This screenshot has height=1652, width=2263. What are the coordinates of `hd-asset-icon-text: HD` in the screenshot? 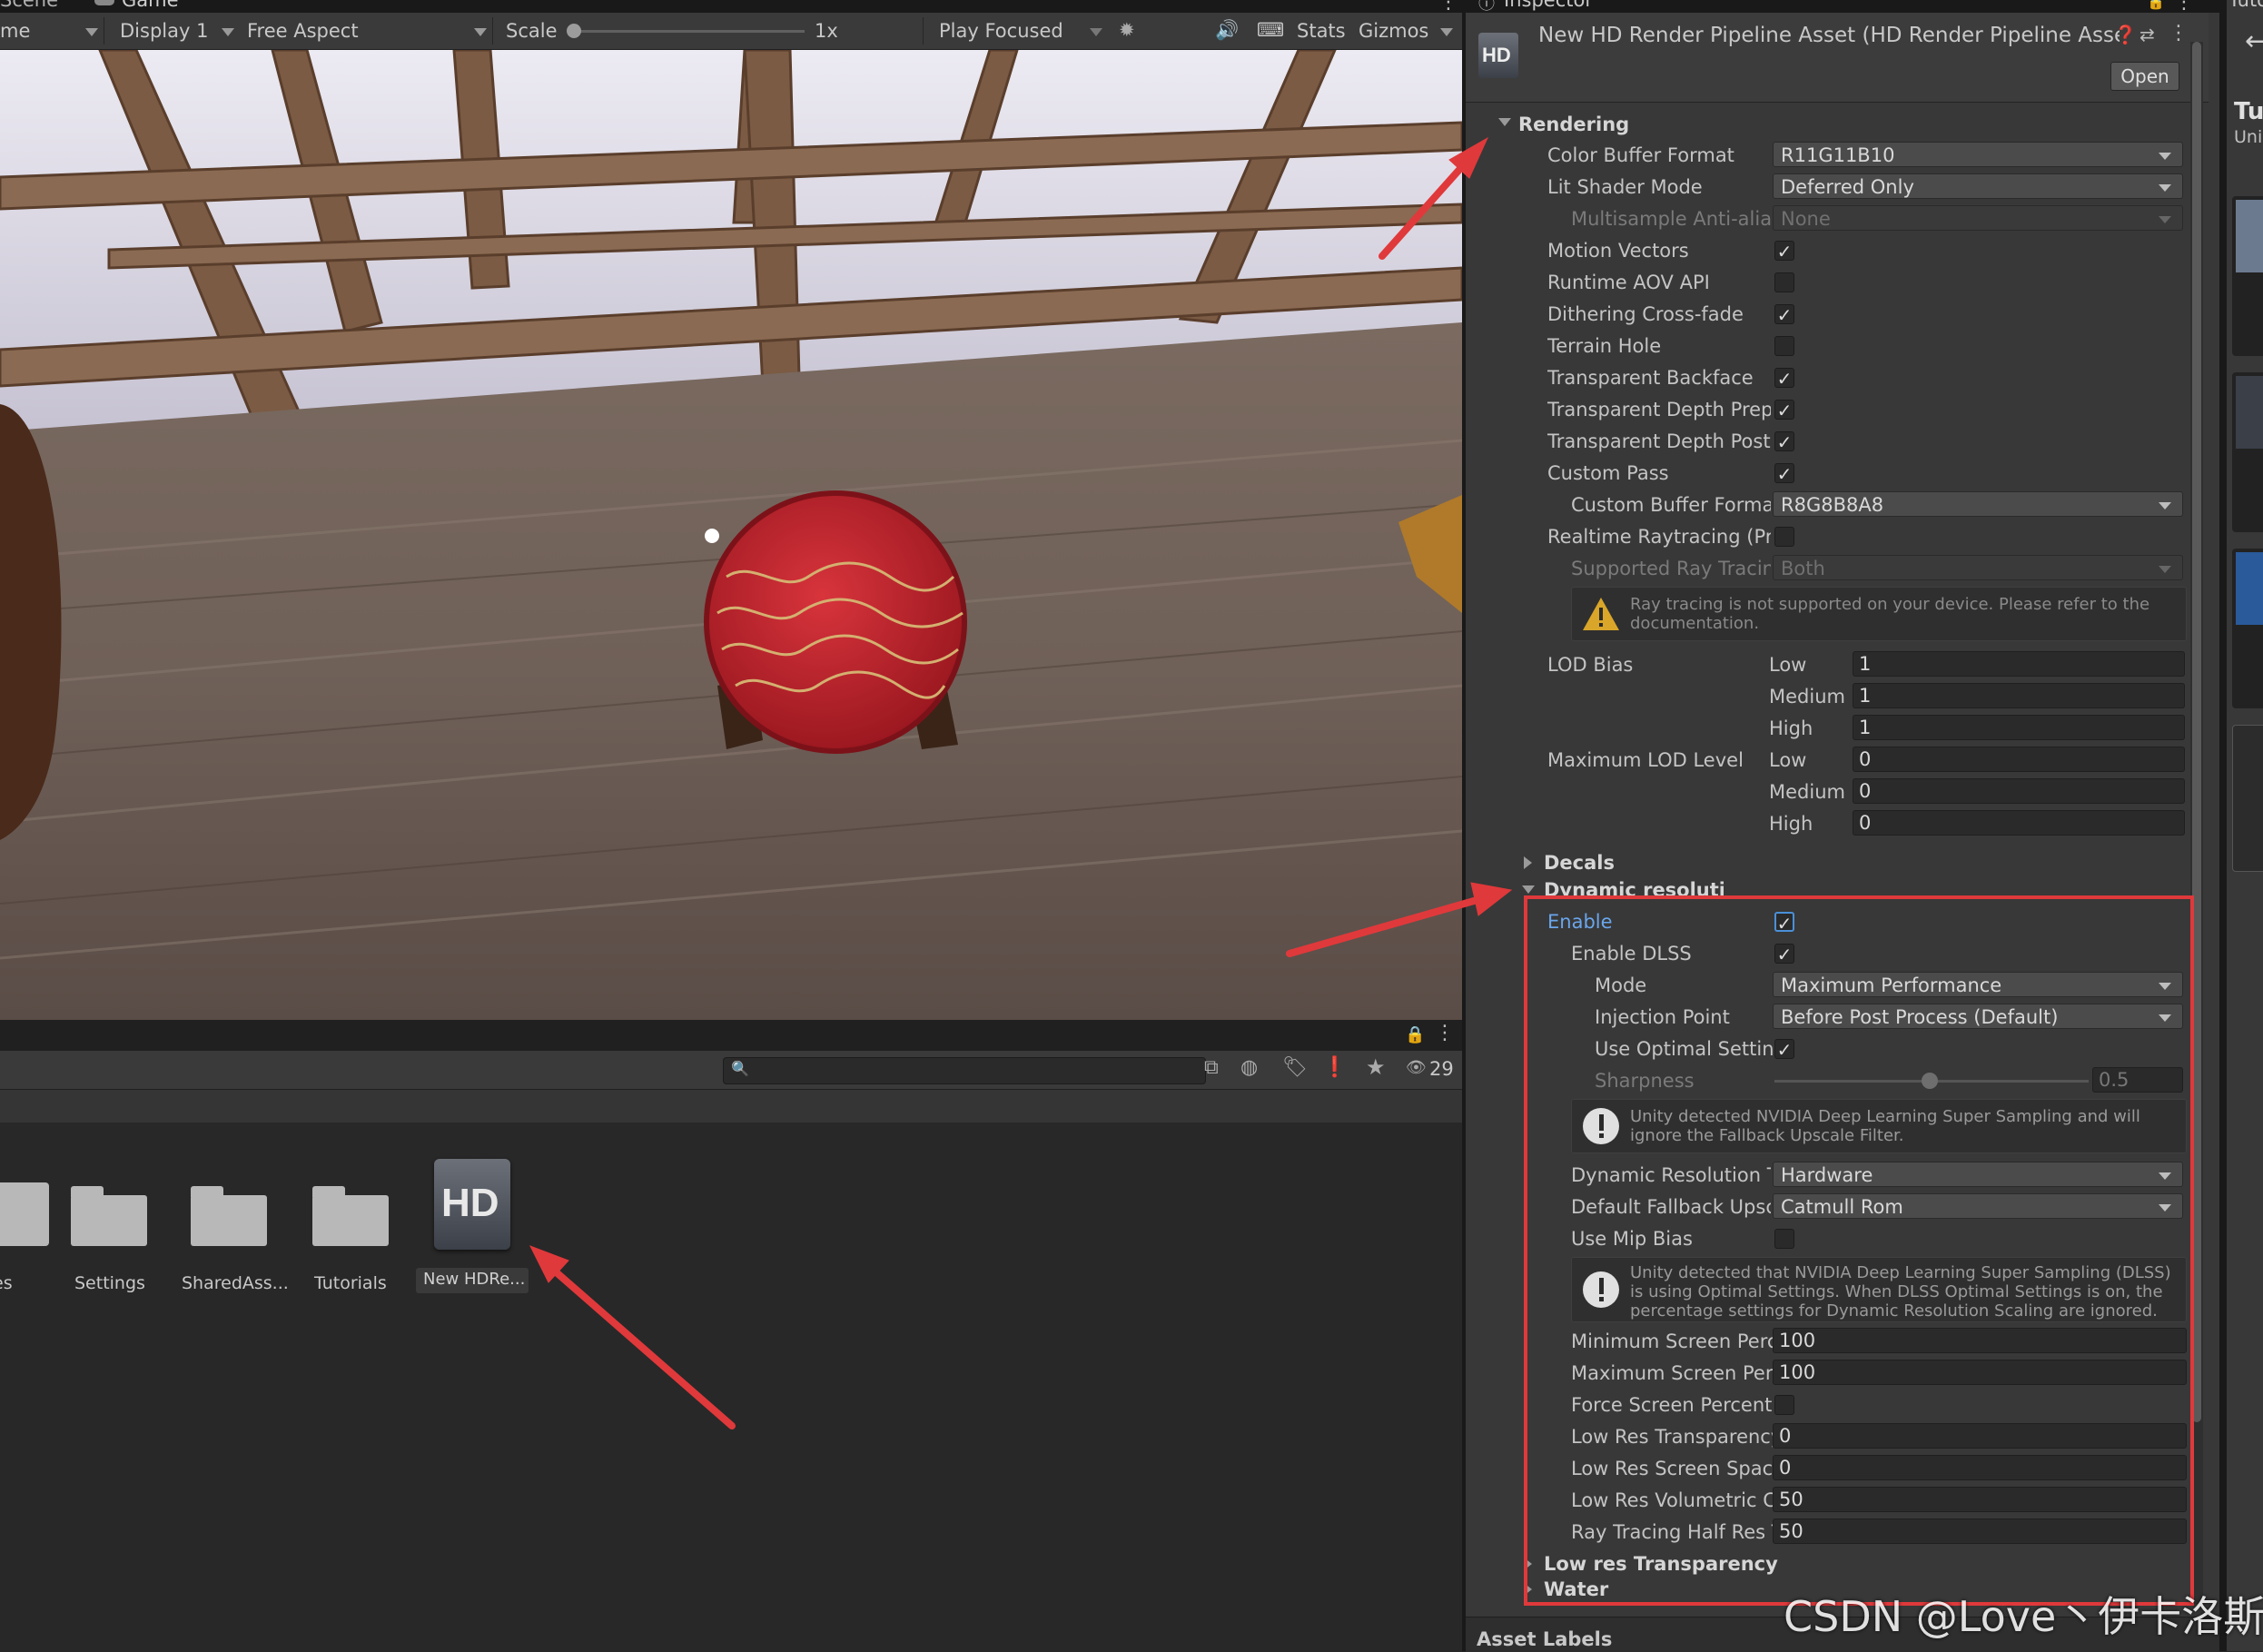 It's located at (470, 1203).